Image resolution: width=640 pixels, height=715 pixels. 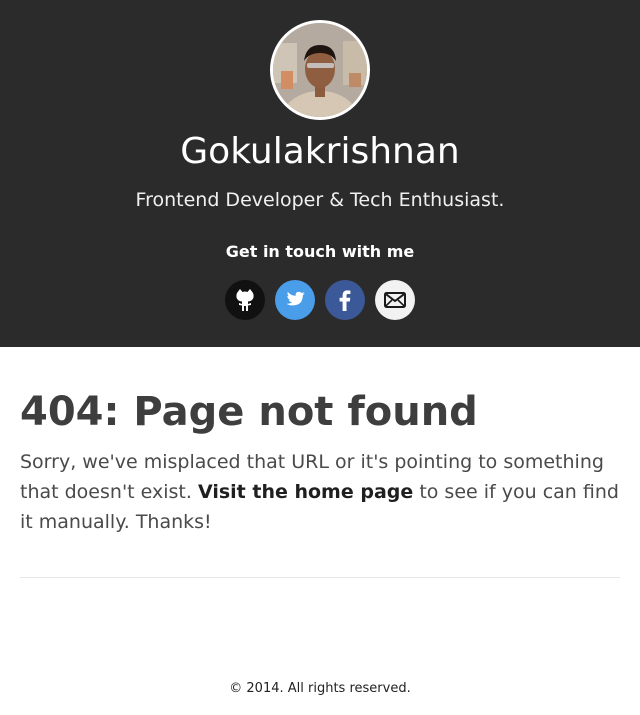 What do you see at coordinates (320, 688) in the screenshot?
I see `footer-copyright: © 2014. All rights reserved.` at bounding box center [320, 688].